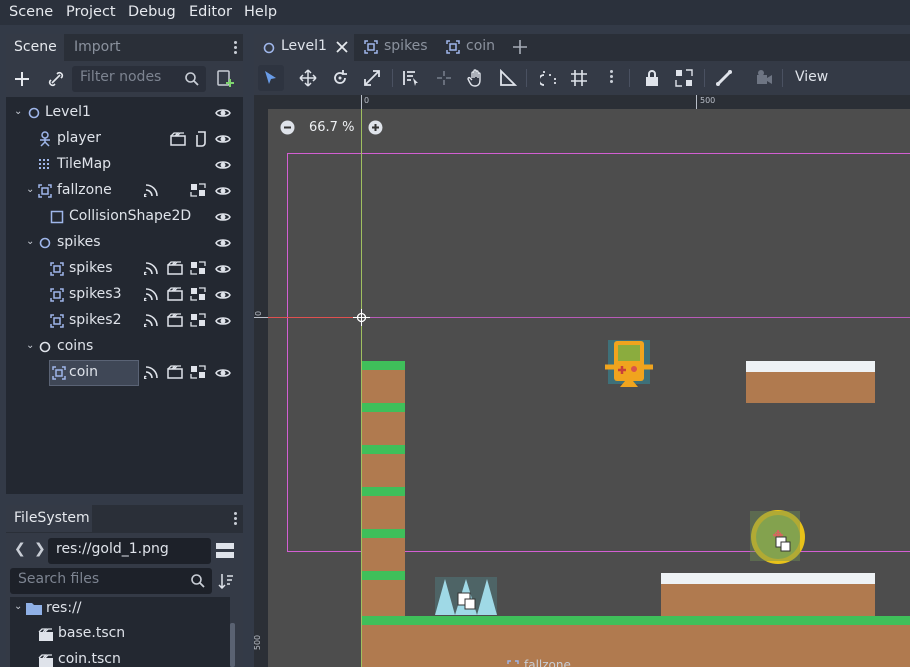  Describe the element at coordinates (411, 78) in the screenshot. I see `list-select-icon` at that location.